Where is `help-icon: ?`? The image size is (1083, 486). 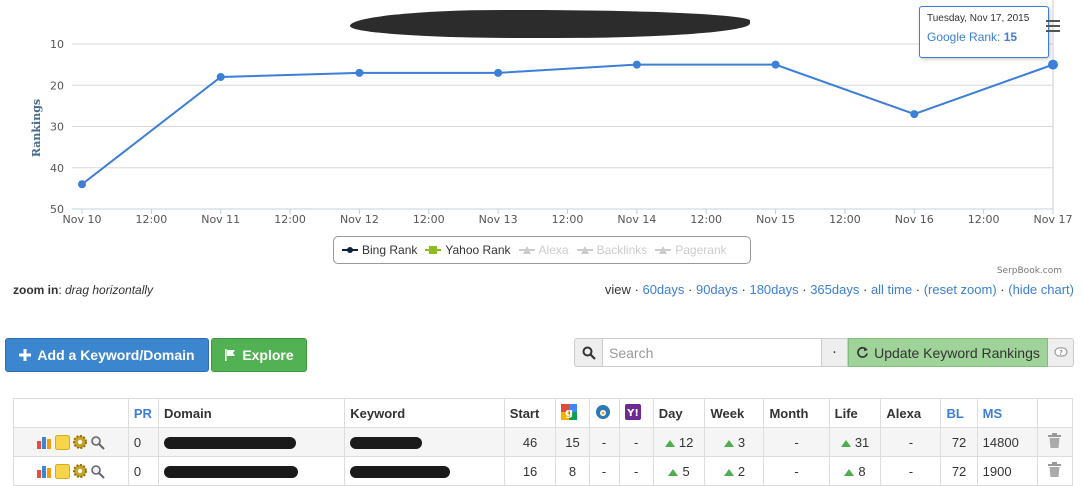
help-icon: ? is located at coordinates (1061, 352).